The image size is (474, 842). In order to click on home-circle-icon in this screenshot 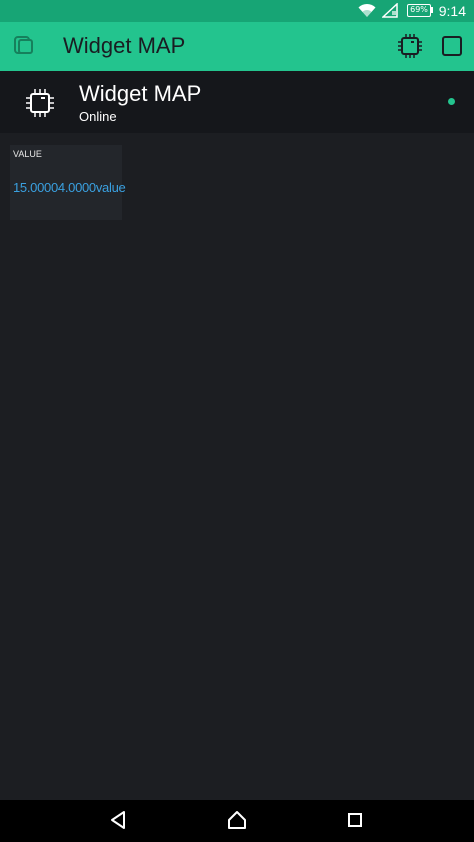, I will do `click(237, 822)`.